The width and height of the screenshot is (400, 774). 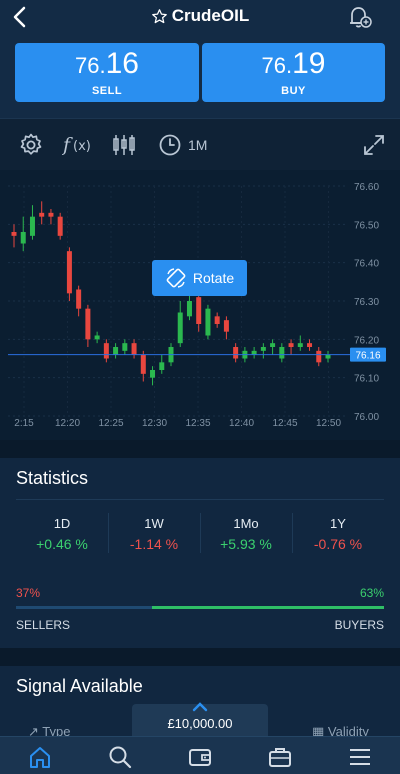 I want to click on tab-search, so click(x=120, y=757).